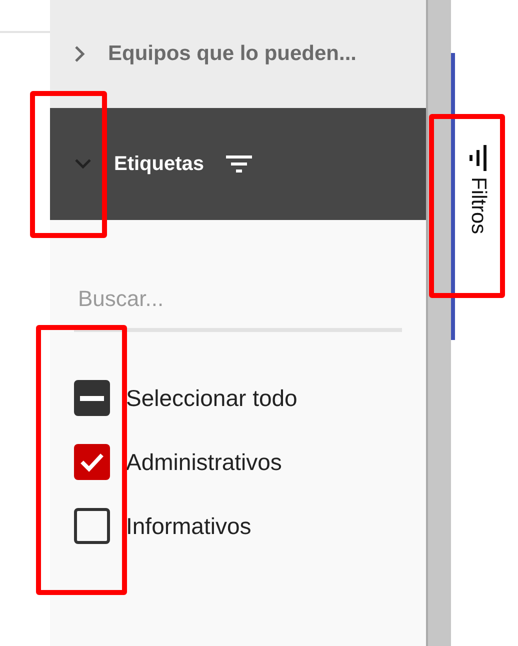  What do you see at coordinates (212, 398) in the screenshot?
I see `option-label: Seleccionar todo` at bounding box center [212, 398].